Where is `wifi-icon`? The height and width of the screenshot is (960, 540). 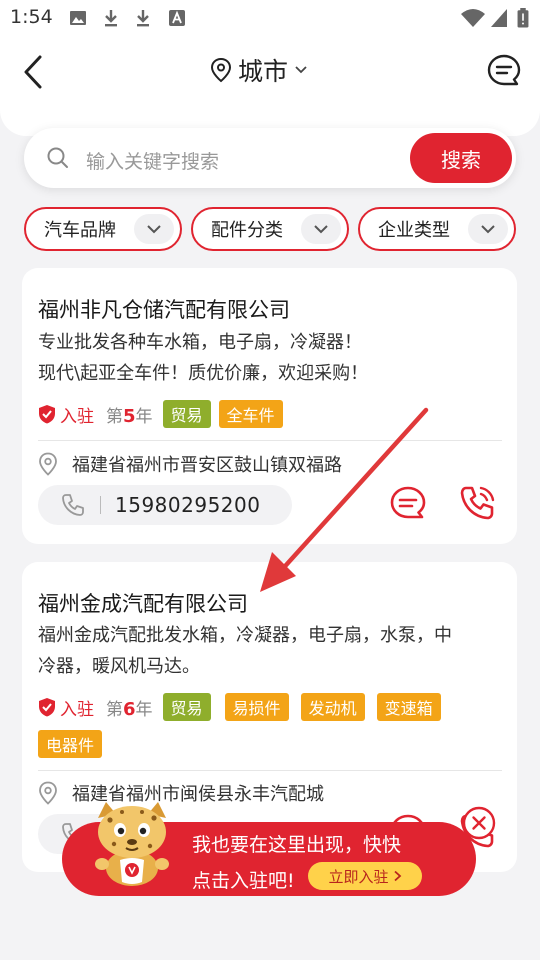 wifi-icon is located at coordinates (473, 18).